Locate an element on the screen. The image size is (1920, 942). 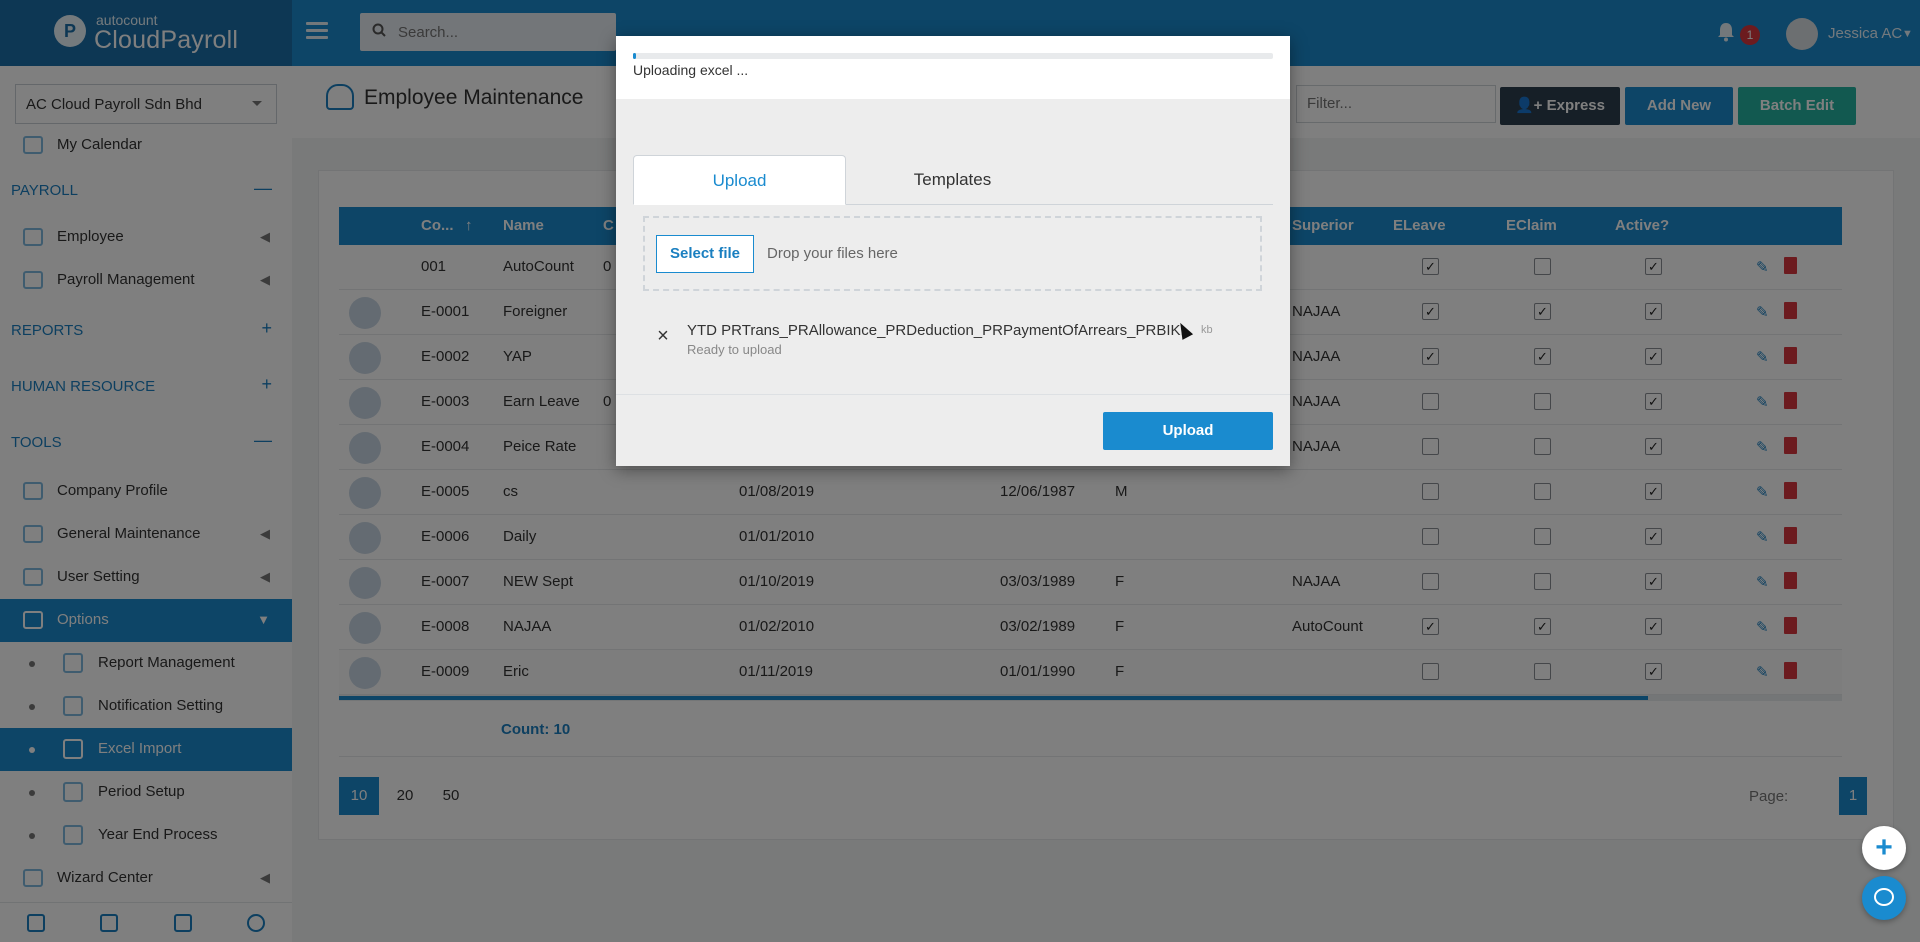
tab-templates: Templates is located at coordinates (952, 180).